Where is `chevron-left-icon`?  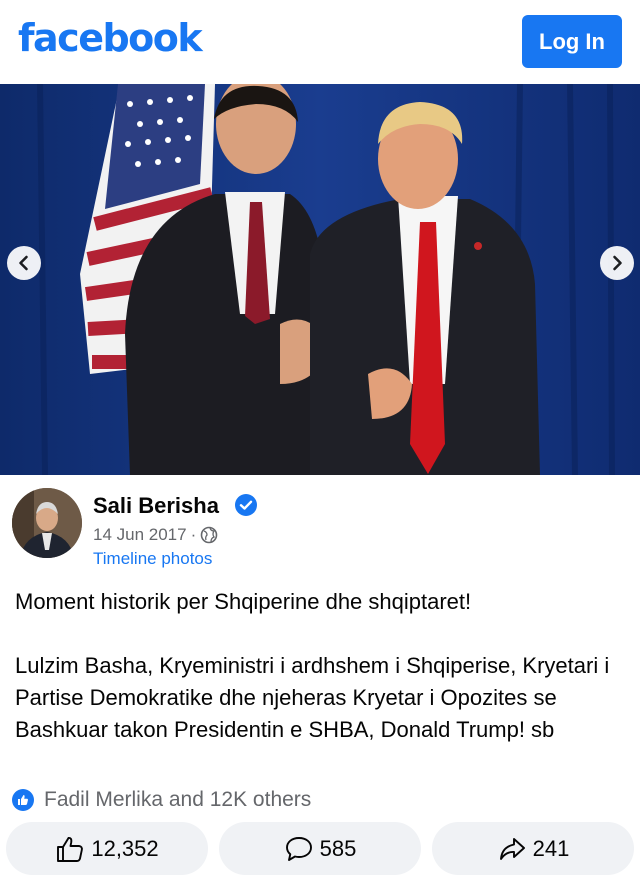
chevron-left-icon is located at coordinates (23, 263).